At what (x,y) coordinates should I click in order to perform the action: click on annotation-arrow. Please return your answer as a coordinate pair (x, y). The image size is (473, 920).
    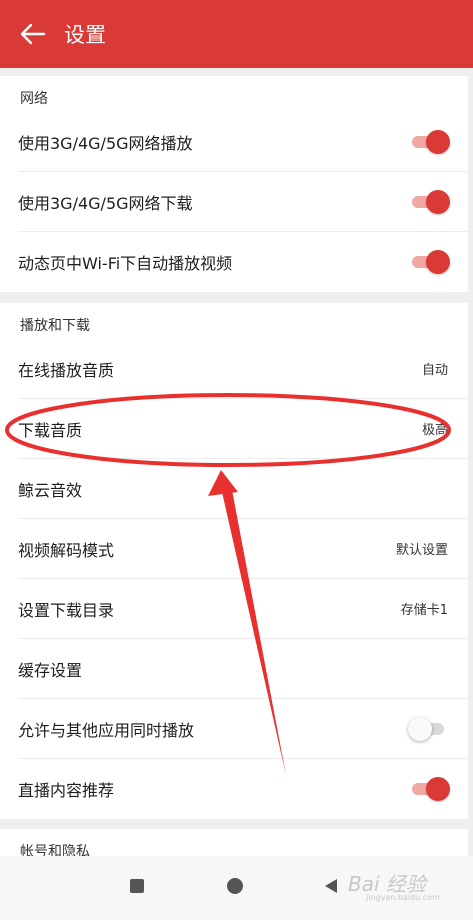
    Looking at the image, I should click on (254, 632).